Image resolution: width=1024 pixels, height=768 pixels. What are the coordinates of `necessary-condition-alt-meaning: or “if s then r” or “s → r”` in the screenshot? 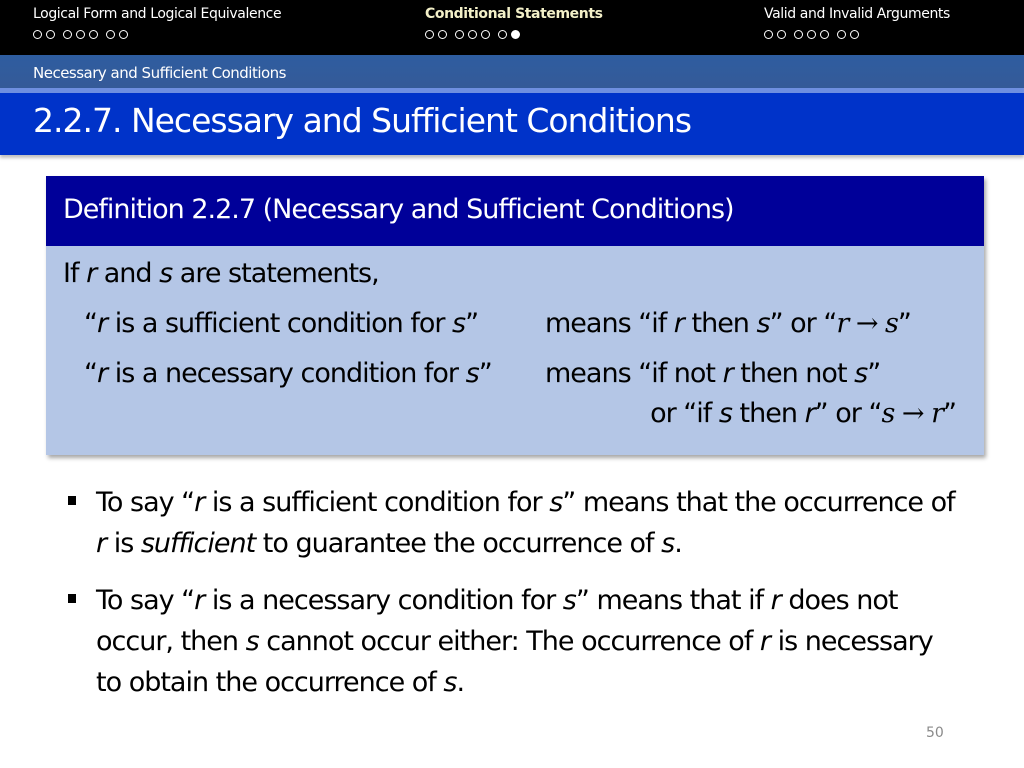 It's located at (803, 413).